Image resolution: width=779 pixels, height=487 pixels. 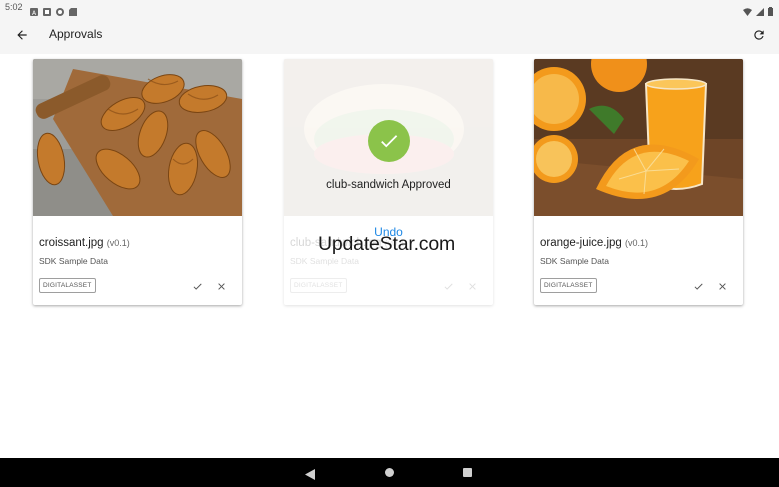 What do you see at coordinates (60, 9) in the screenshot?
I see `notification-circle-icon` at bounding box center [60, 9].